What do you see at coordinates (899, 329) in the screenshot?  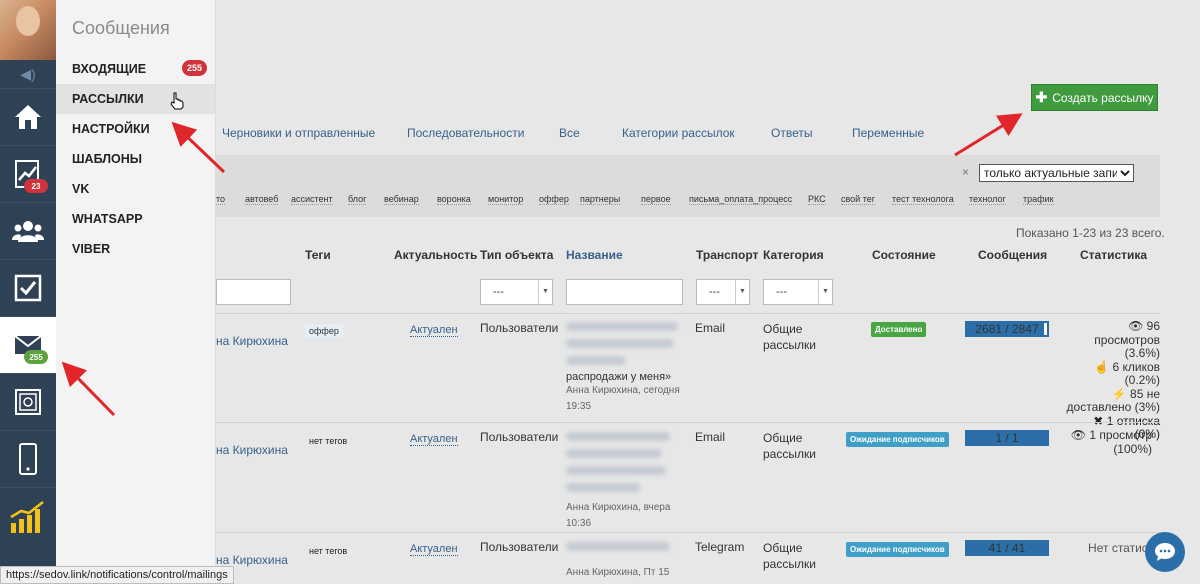 I see `status-badge: Доставлено` at bounding box center [899, 329].